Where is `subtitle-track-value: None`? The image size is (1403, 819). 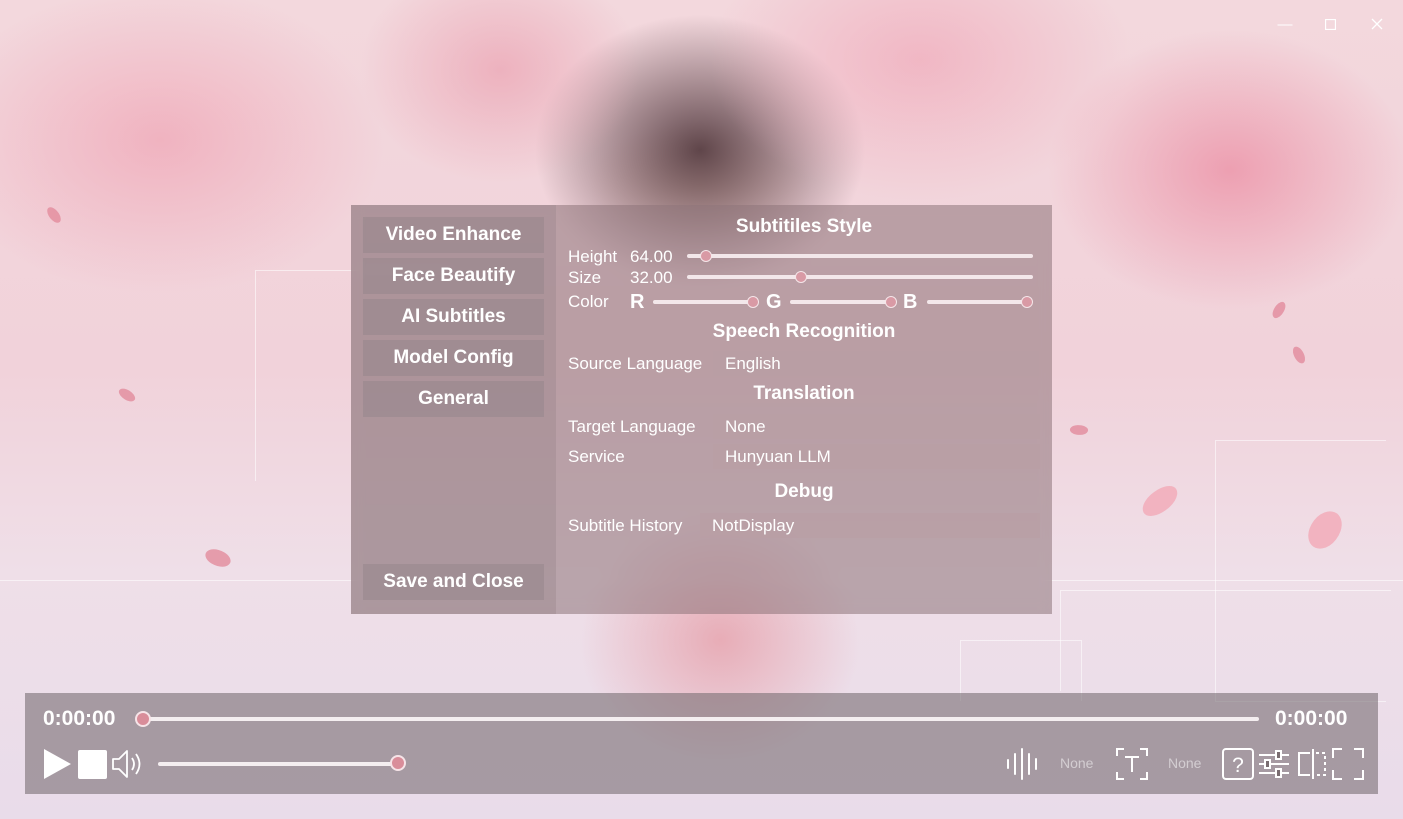
subtitle-track-value: None is located at coordinates (1185, 763).